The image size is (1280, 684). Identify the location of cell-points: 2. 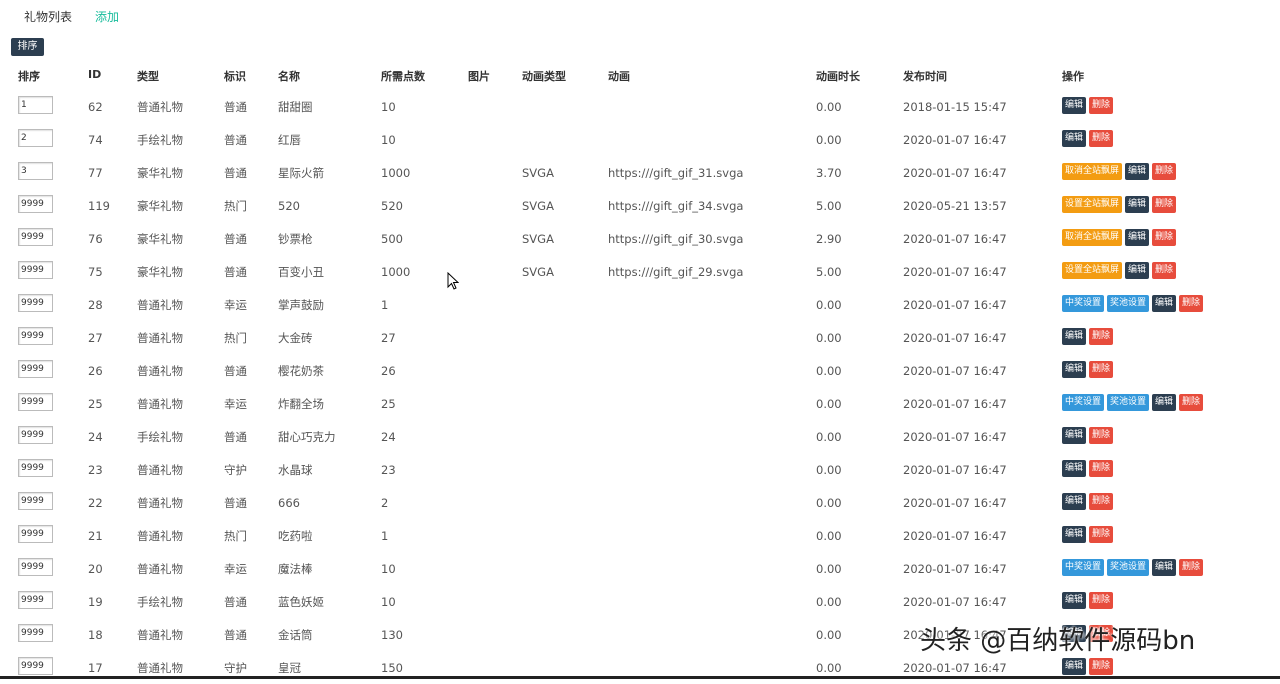
(385, 503).